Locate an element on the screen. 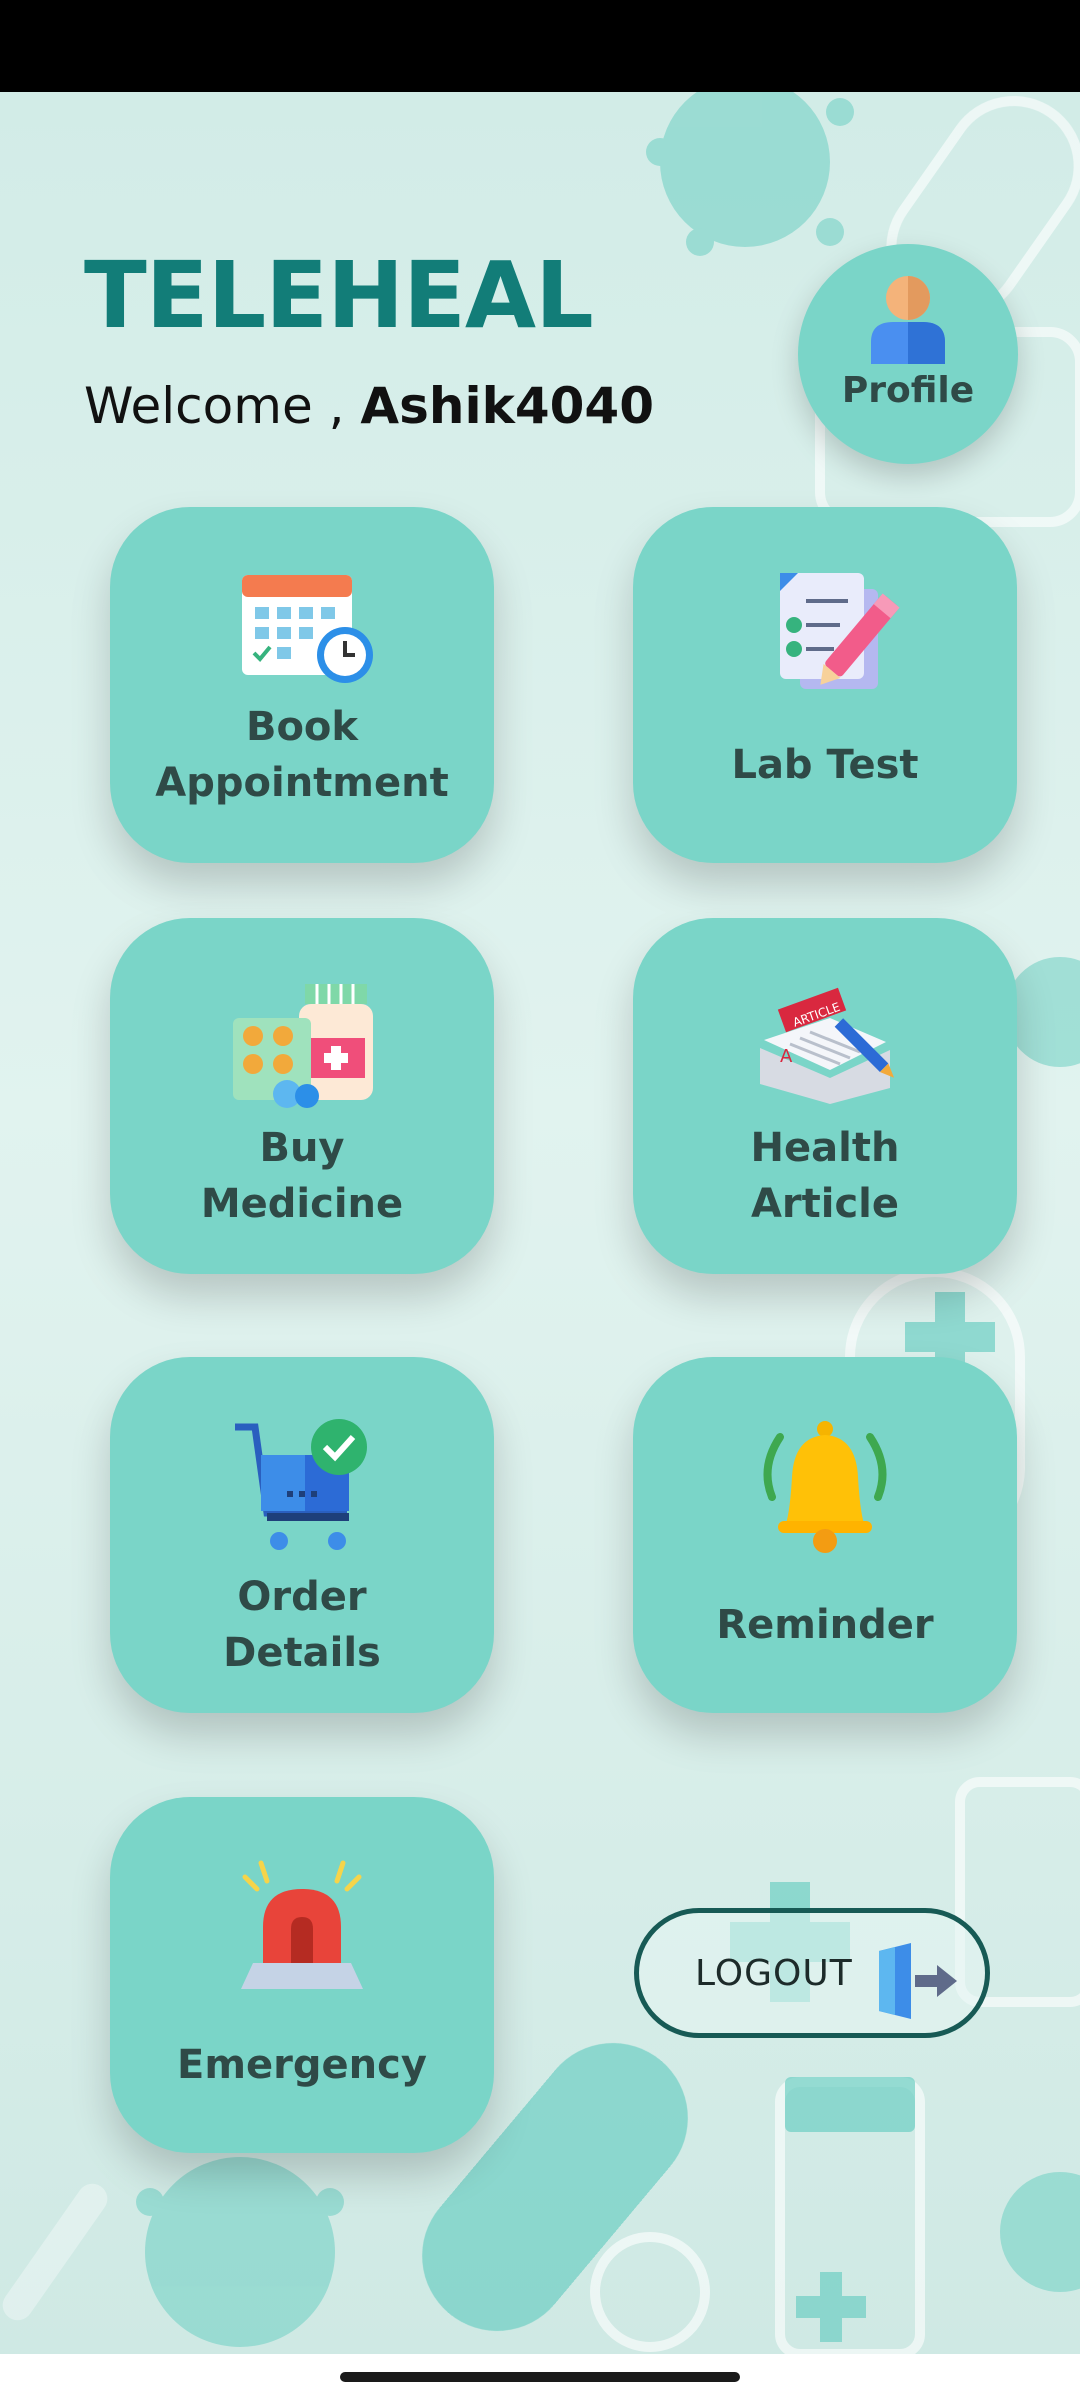 Image resolution: width=1080 pixels, height=2400 pixels. app-title: TELEHEAL is located at coordinates (339, 295).